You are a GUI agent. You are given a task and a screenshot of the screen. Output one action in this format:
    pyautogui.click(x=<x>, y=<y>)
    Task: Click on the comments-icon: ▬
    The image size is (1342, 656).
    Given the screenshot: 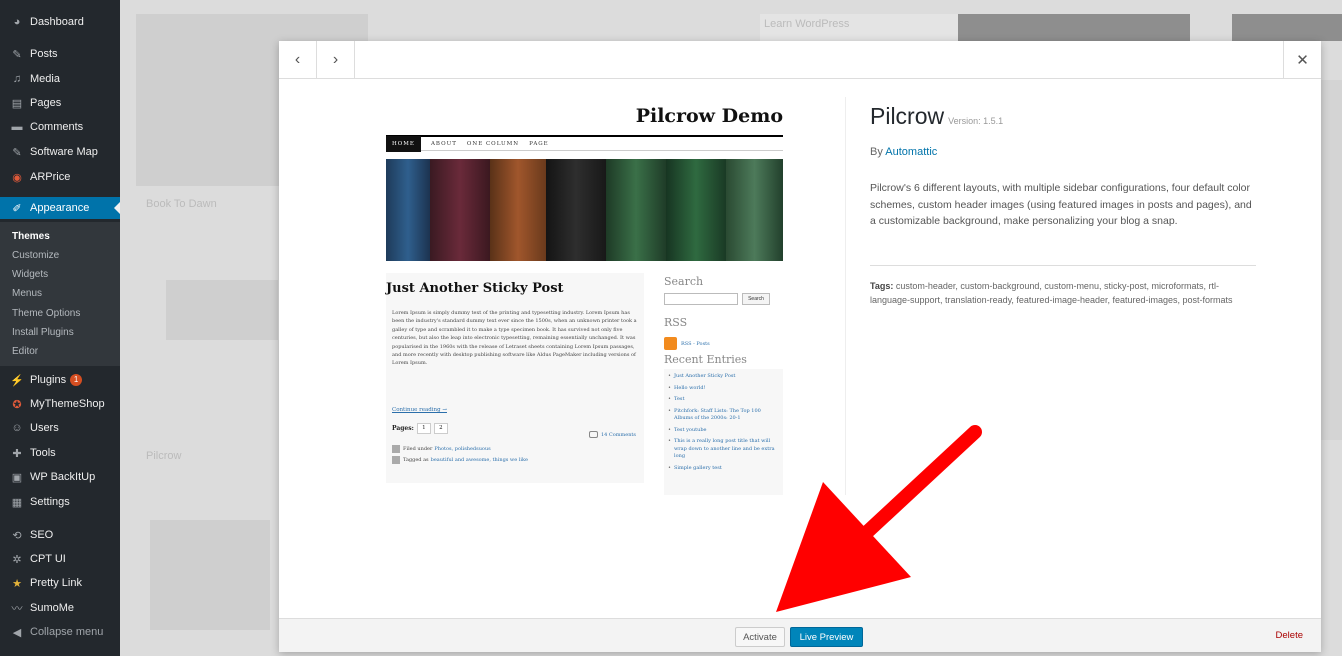 What is the action you would take?
    pyautogui.click(x=17, y=127)
    